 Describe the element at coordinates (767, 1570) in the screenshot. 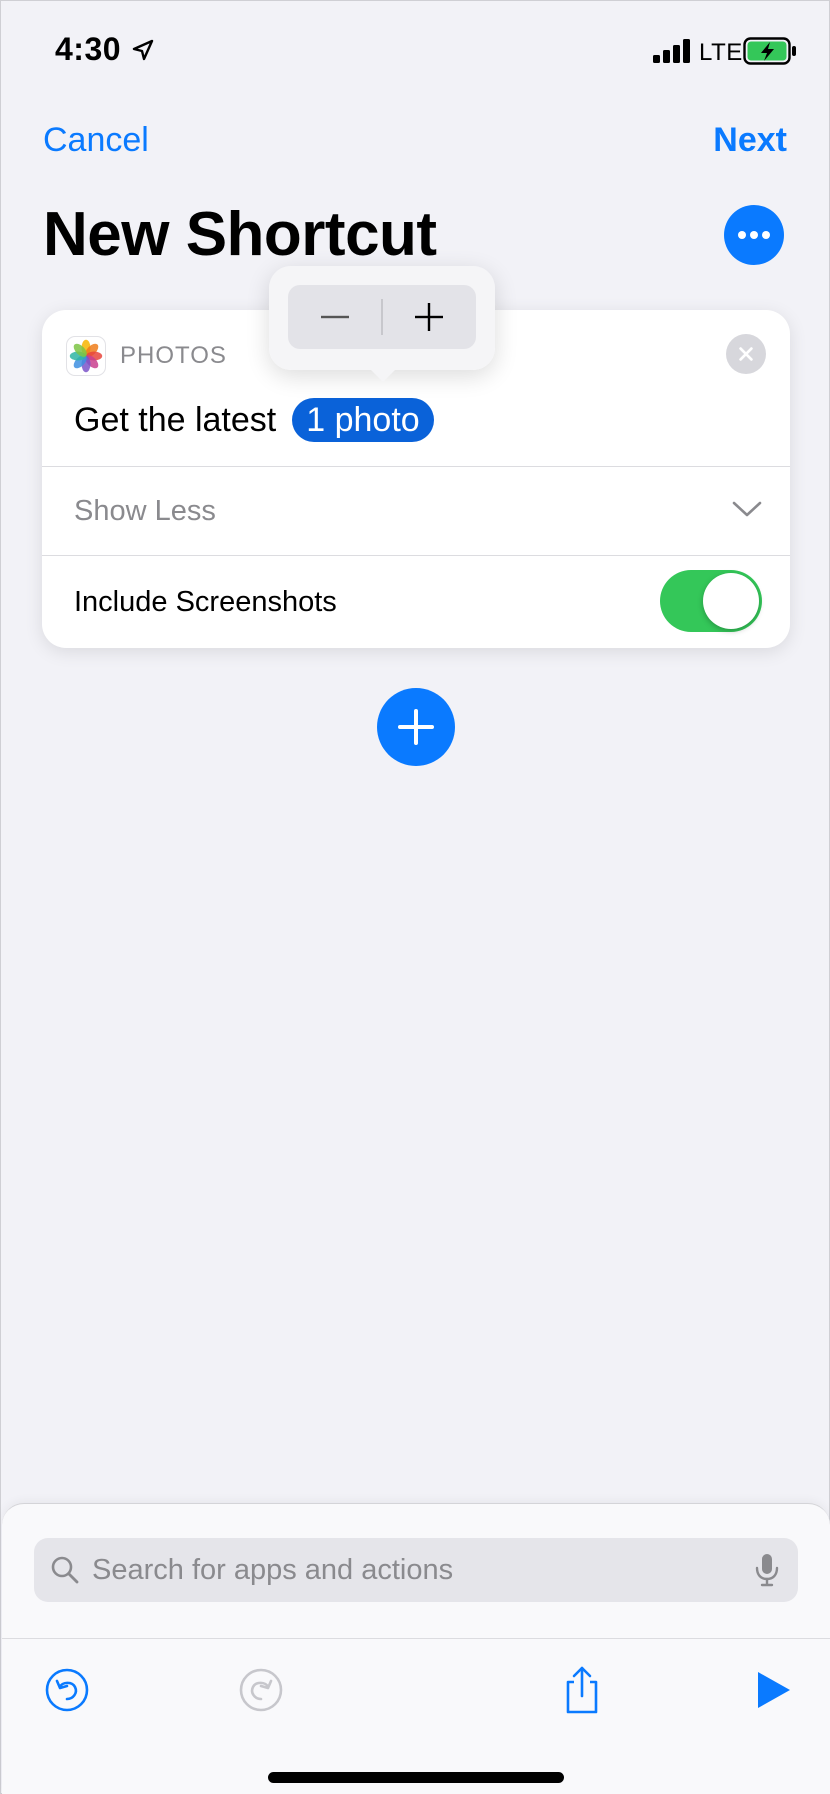

I see `microphone-icon` at that location.